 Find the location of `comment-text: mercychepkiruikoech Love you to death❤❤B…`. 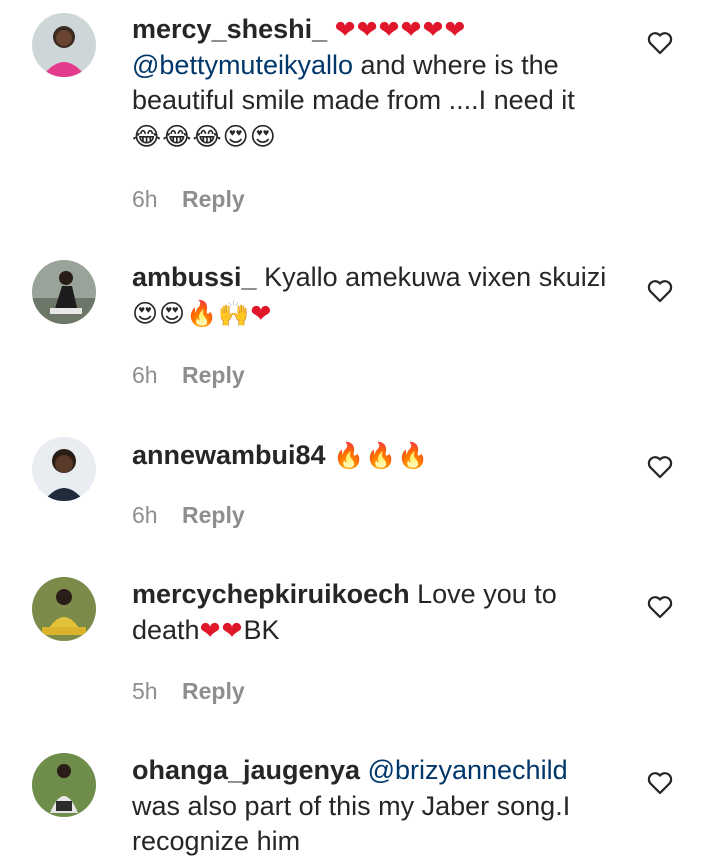

comment-text: mercychepkiruikoech Love you to death❤❤B… is located at coordinates (377, 612).